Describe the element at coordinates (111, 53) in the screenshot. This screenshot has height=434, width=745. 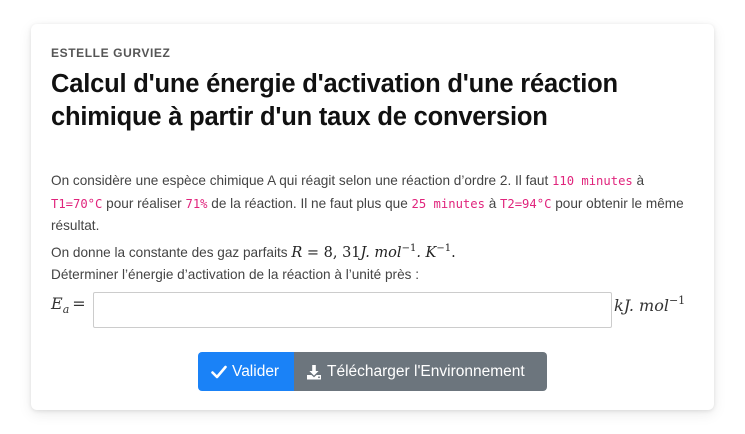
I see `author-label: ESTELLE GURVIEZ` at that location.